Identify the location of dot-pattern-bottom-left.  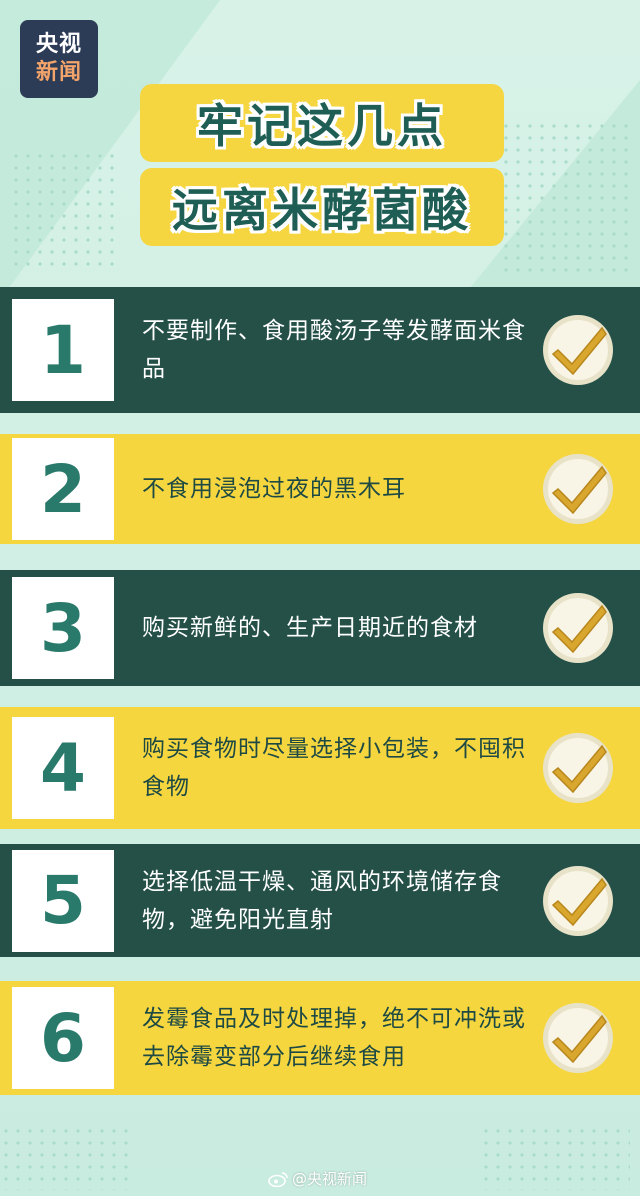
(65, 1157).